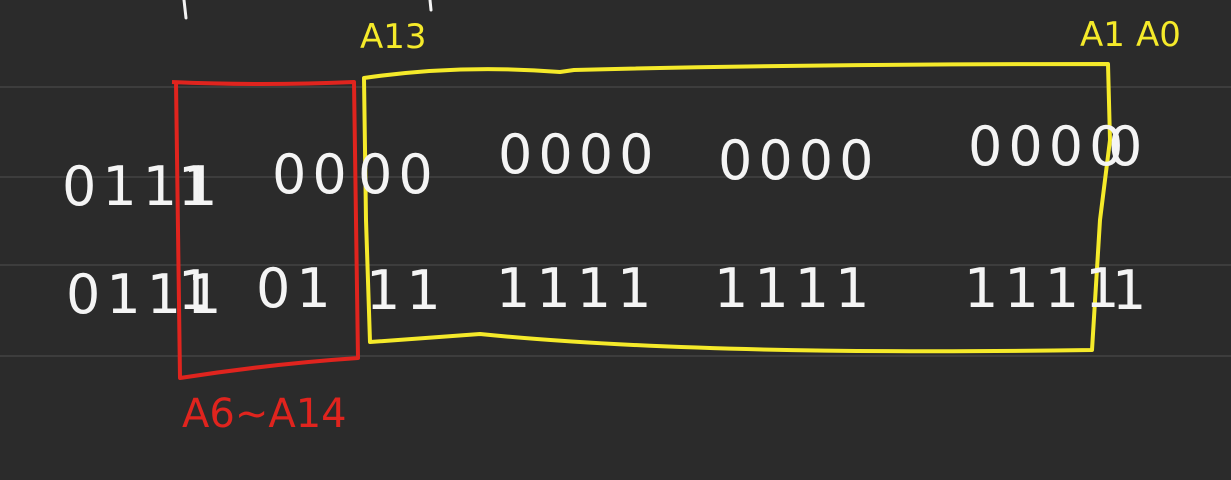 This screenshot has height=480, width=1231. I want to click on row1-group-1: 0000, so click(579, 154).